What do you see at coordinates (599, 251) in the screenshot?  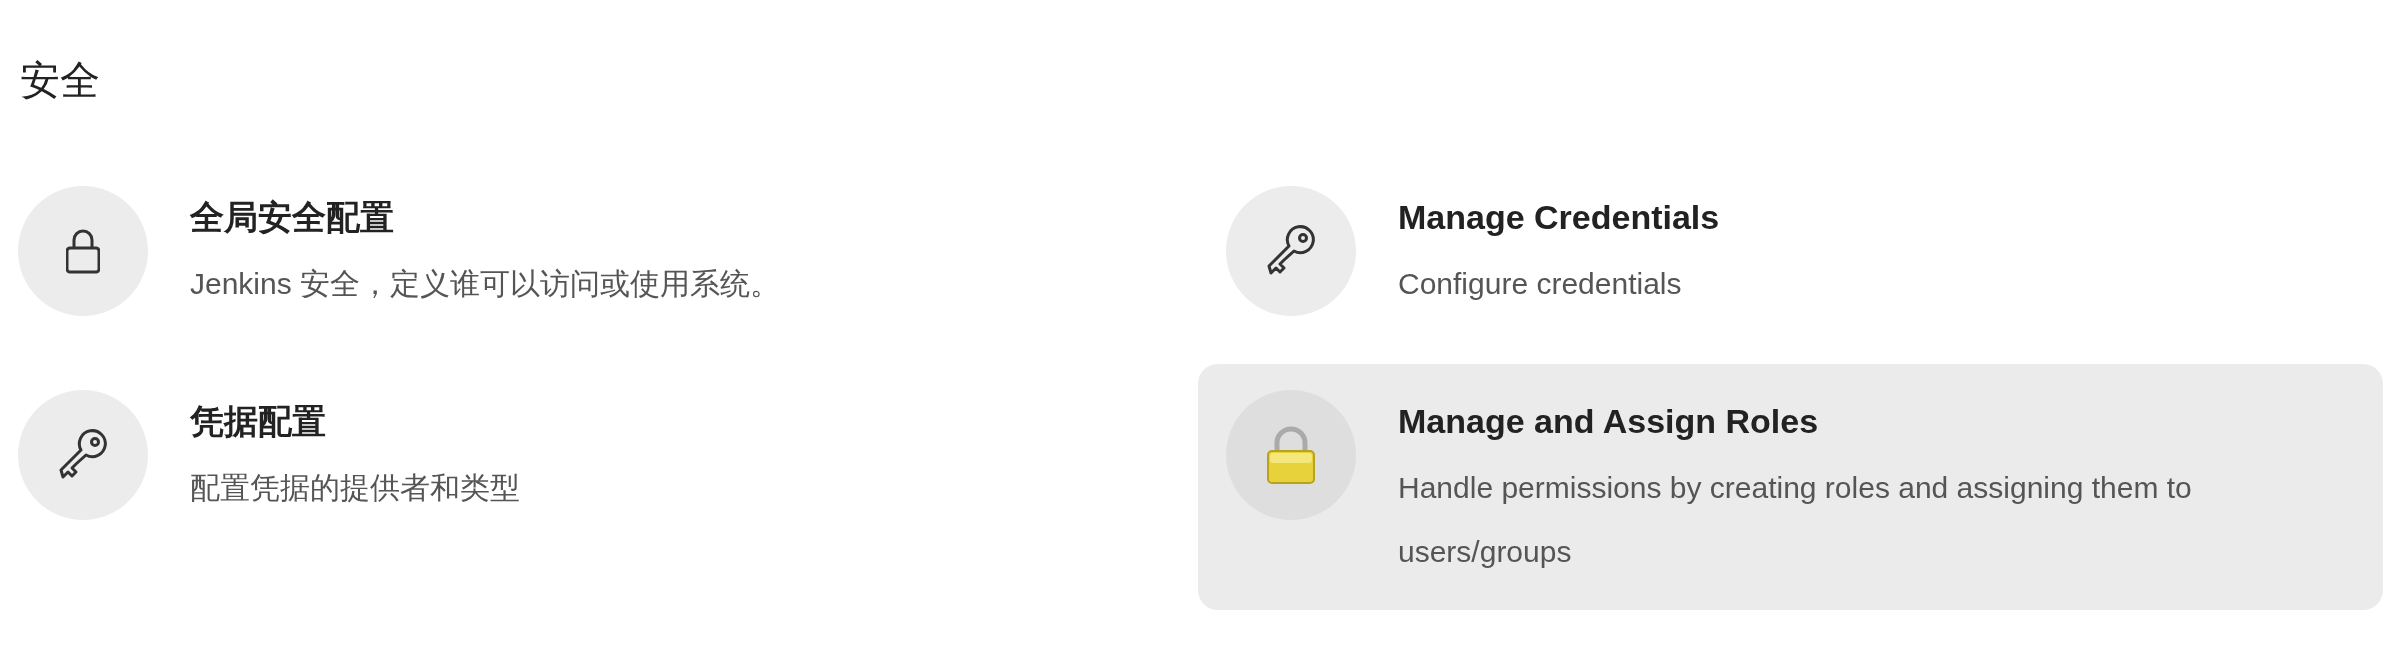 I see `settings-link: 全局安全配置 Jenkins 安全，定义谁可以访问或使用系统。` at bounding box center [599, 251].